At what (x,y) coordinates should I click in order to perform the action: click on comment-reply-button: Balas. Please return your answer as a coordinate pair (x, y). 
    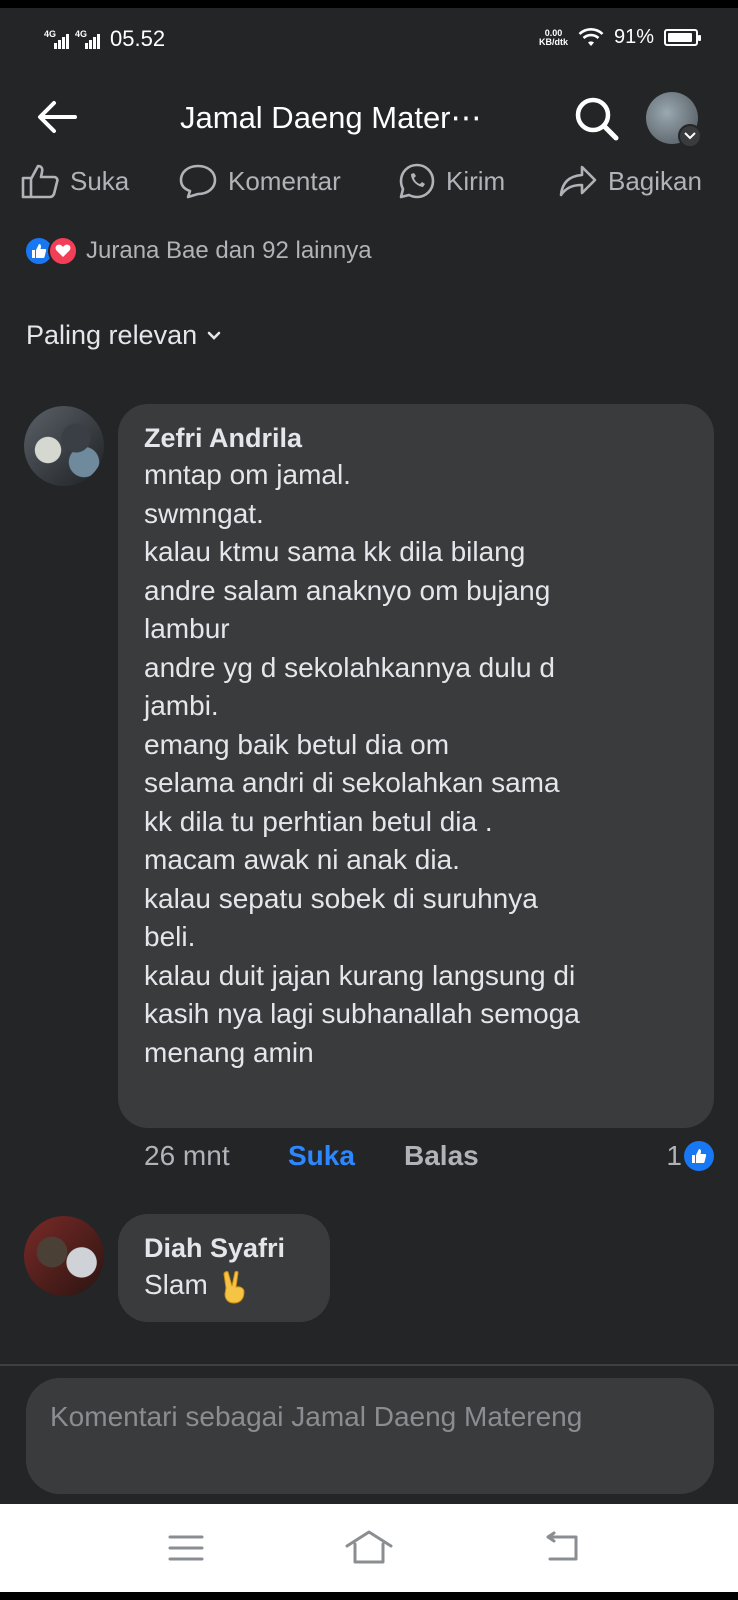
    Looking at the image, I should click on (441, 1156).